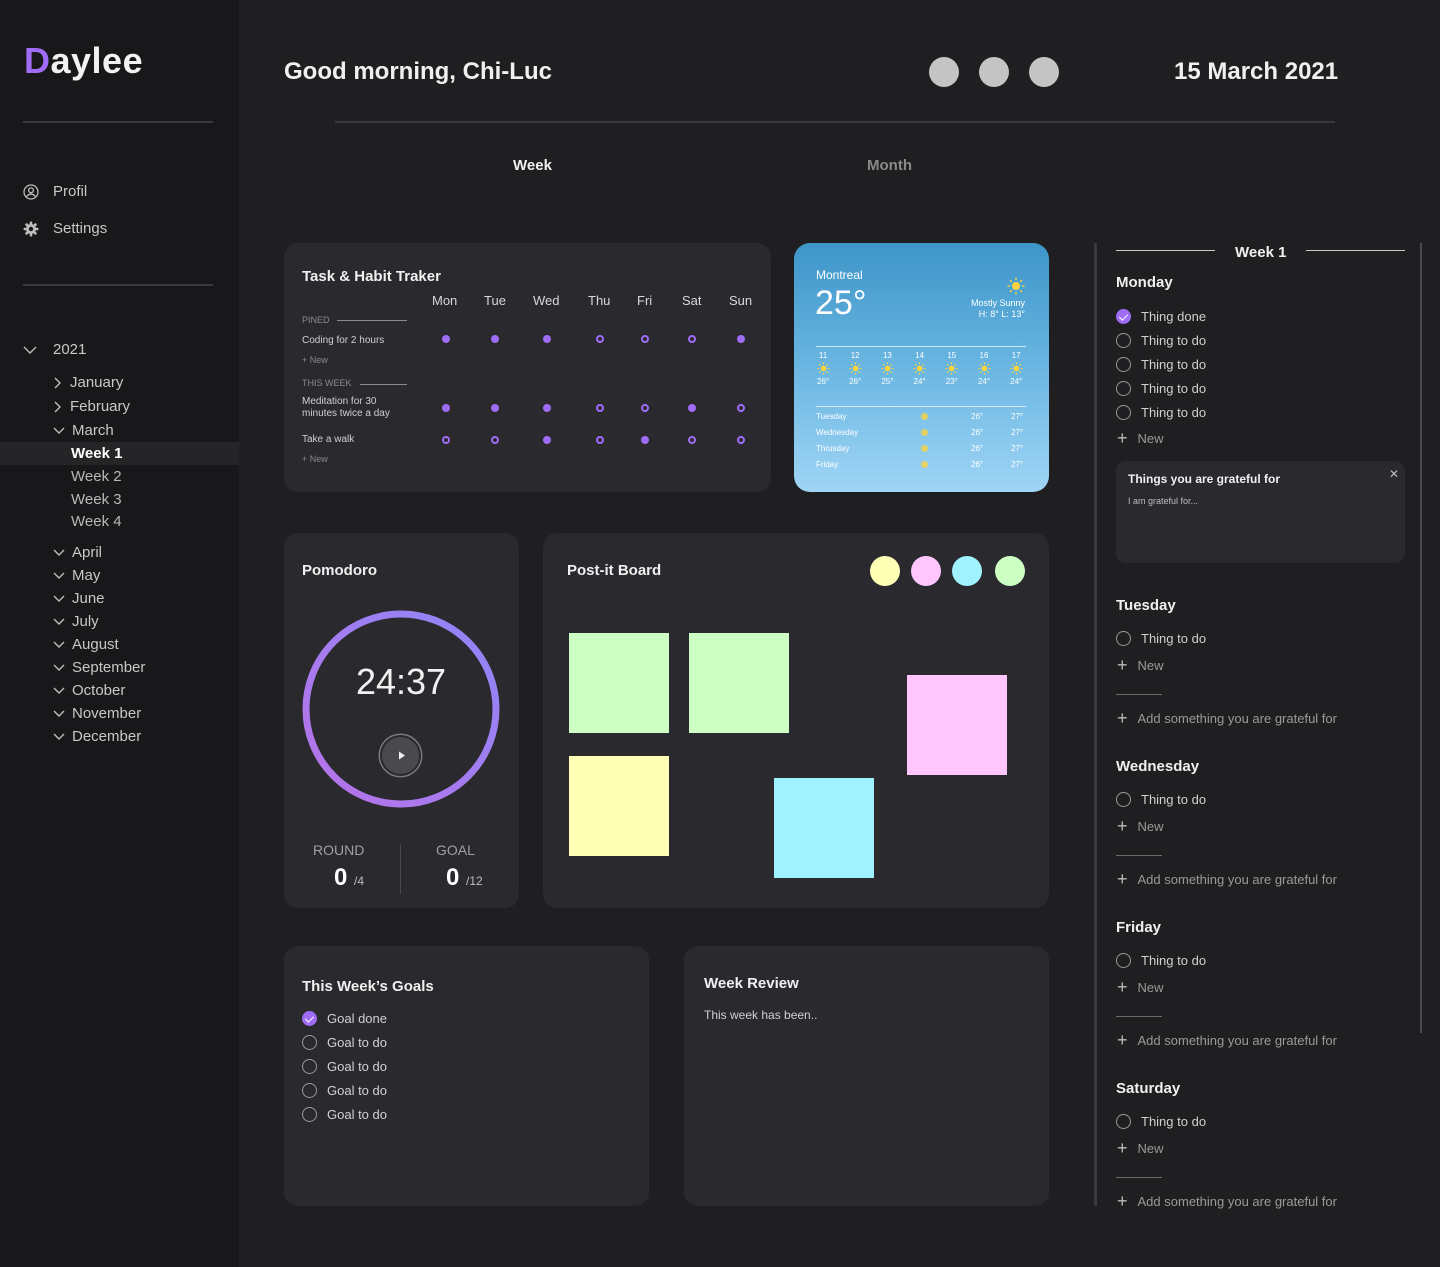 The width and height of the screenshot is (1440, 1267). What do you see at coordinates (855, 368) in the screenshot?
I see `hourly-forecast: 12 26°` at bounding box center [855, 368].